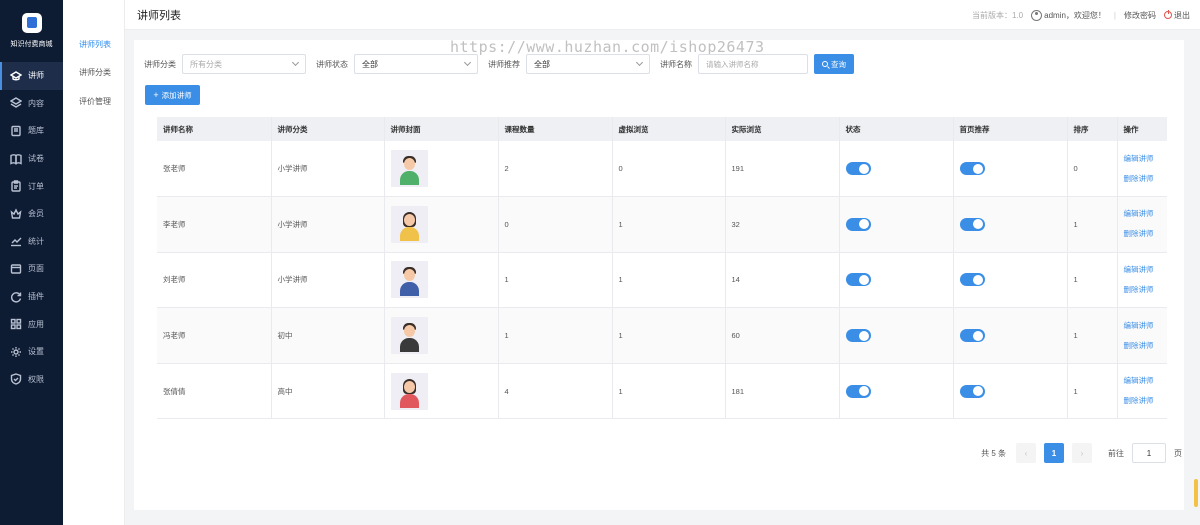 The height and width of the screenshot is (525, 1200). I want to click on page-suffix: 页, so click(1178, 453).